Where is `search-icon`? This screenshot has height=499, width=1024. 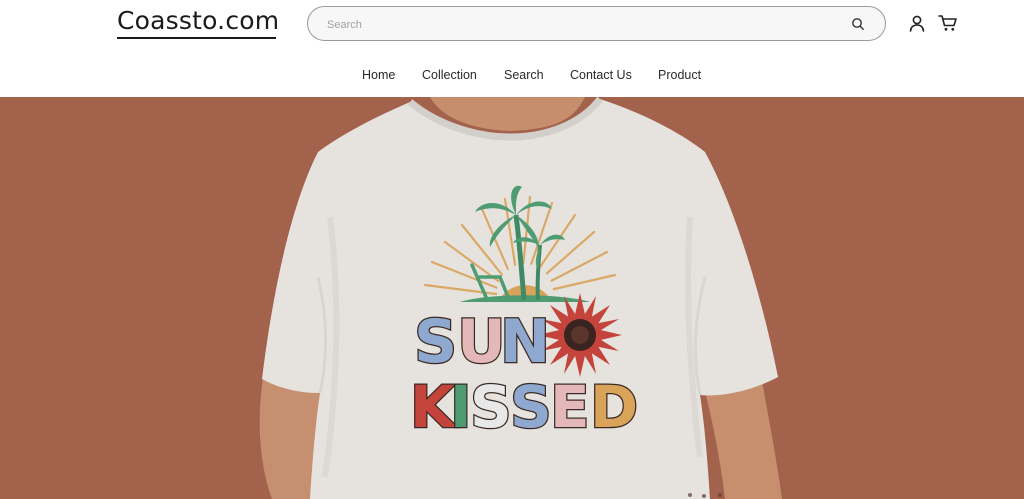 search-icon is located at coordinates (858, 24).